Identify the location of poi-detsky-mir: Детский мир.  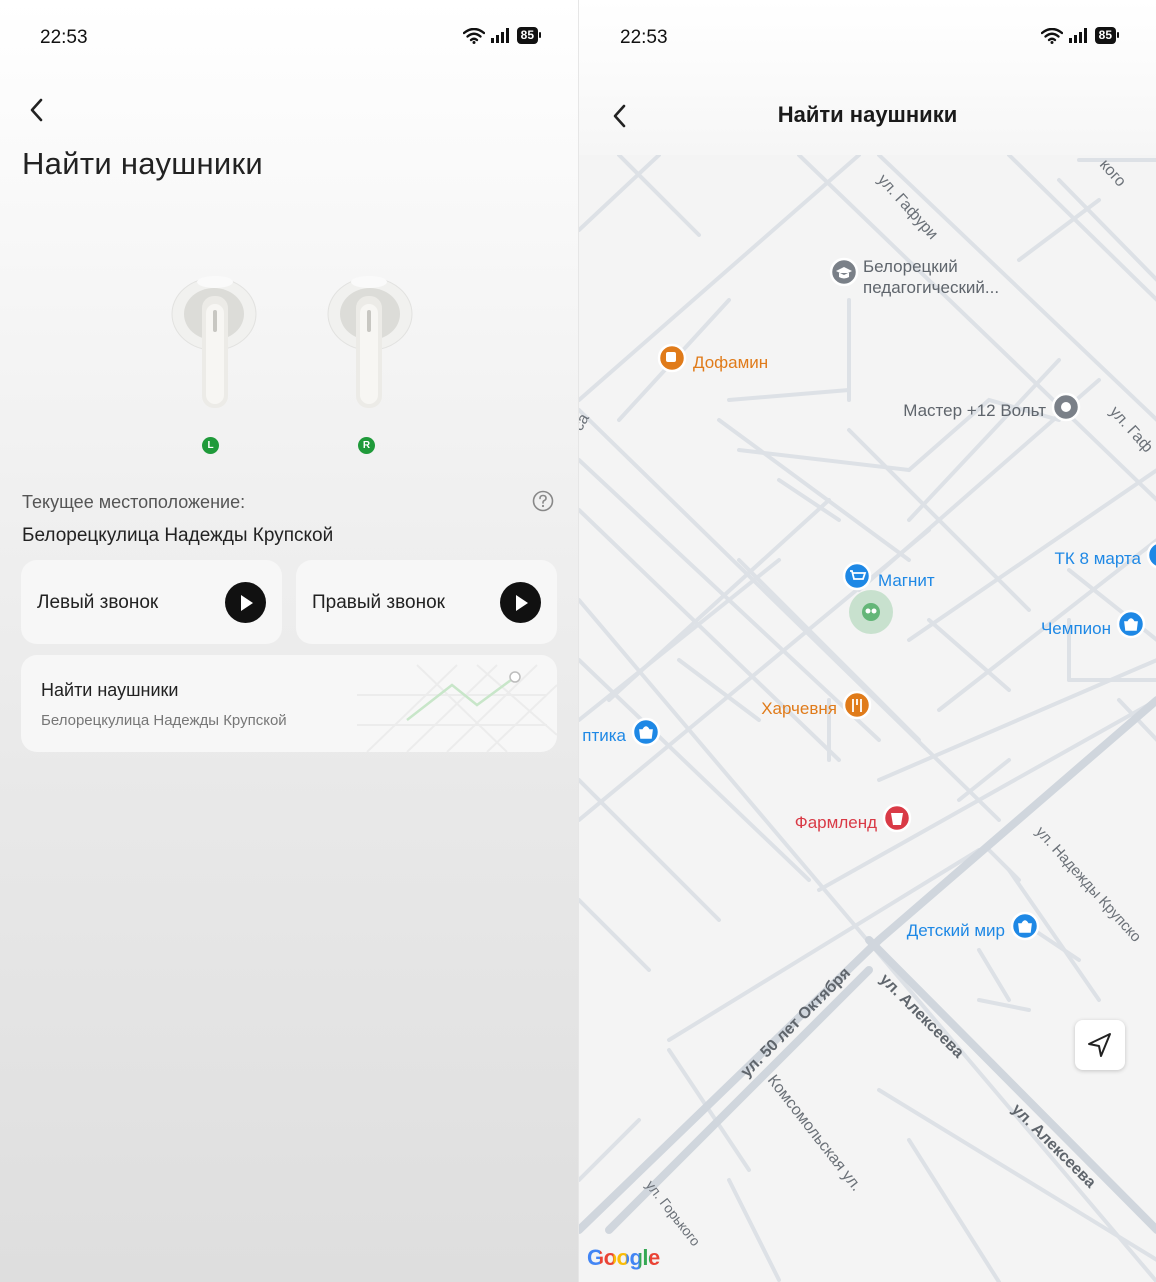
(973, 926).